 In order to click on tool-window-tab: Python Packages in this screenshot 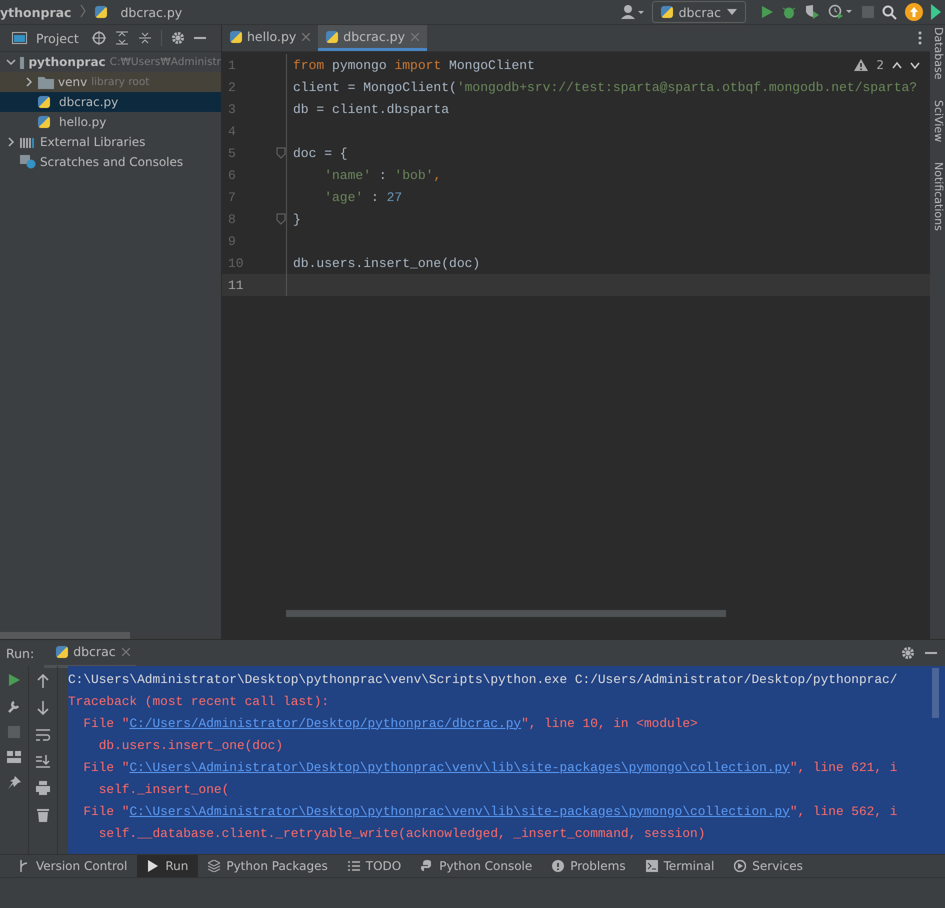, I will do `click(268, 866)`.